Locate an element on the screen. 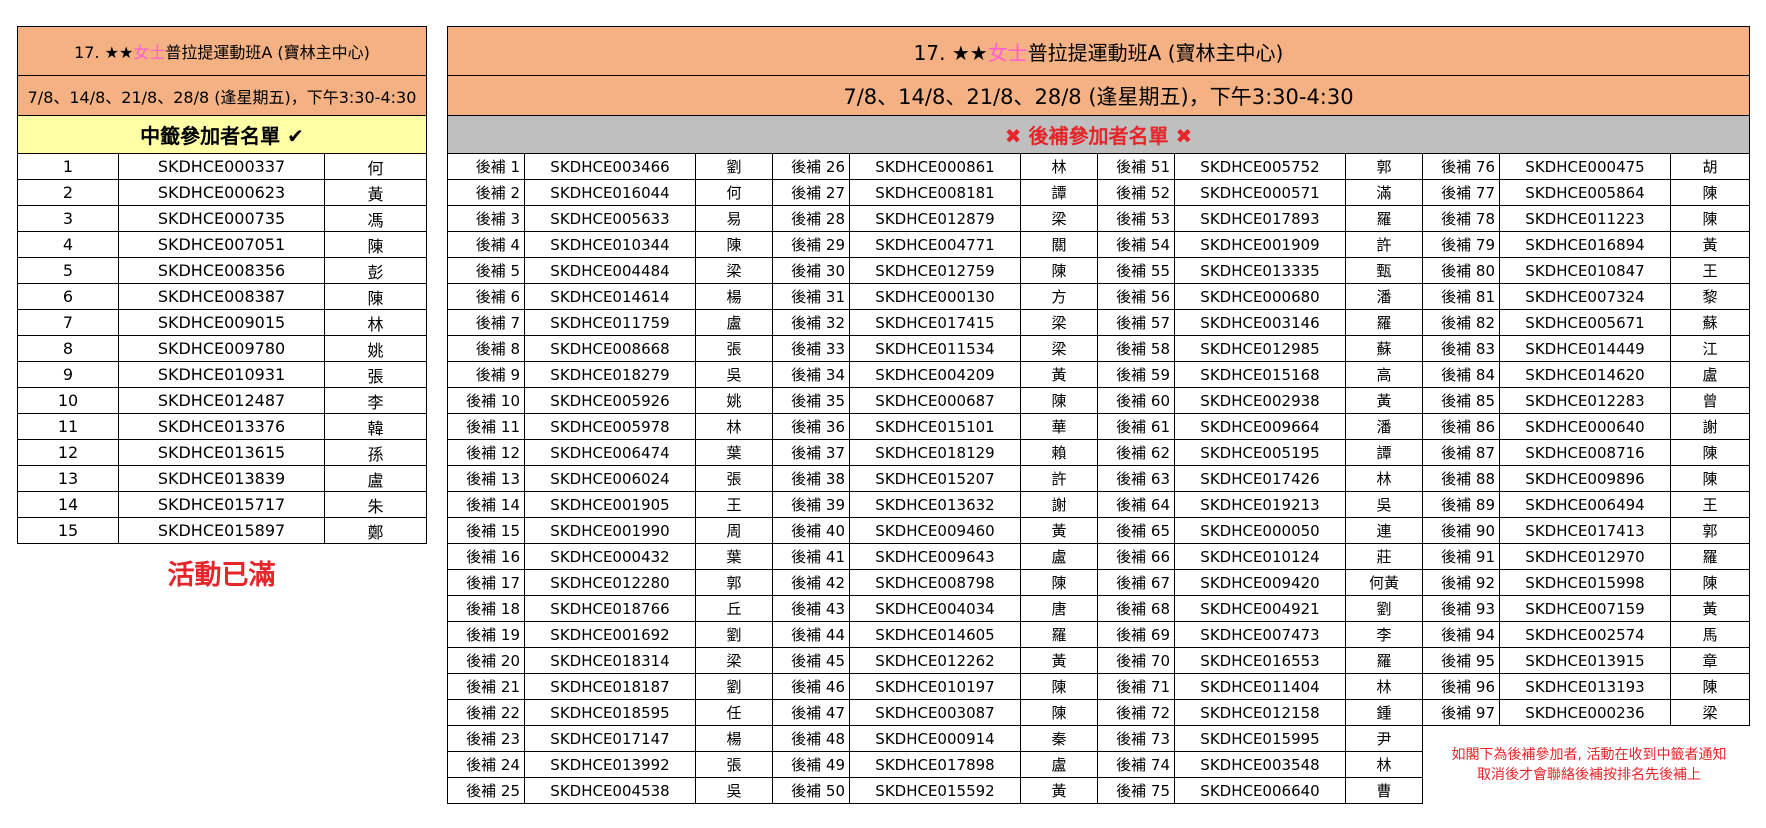 The width and height of the screenshot is (1766, 828). waitlist-member-id: SKDHCE005978 is located at coordinates (610, 426).